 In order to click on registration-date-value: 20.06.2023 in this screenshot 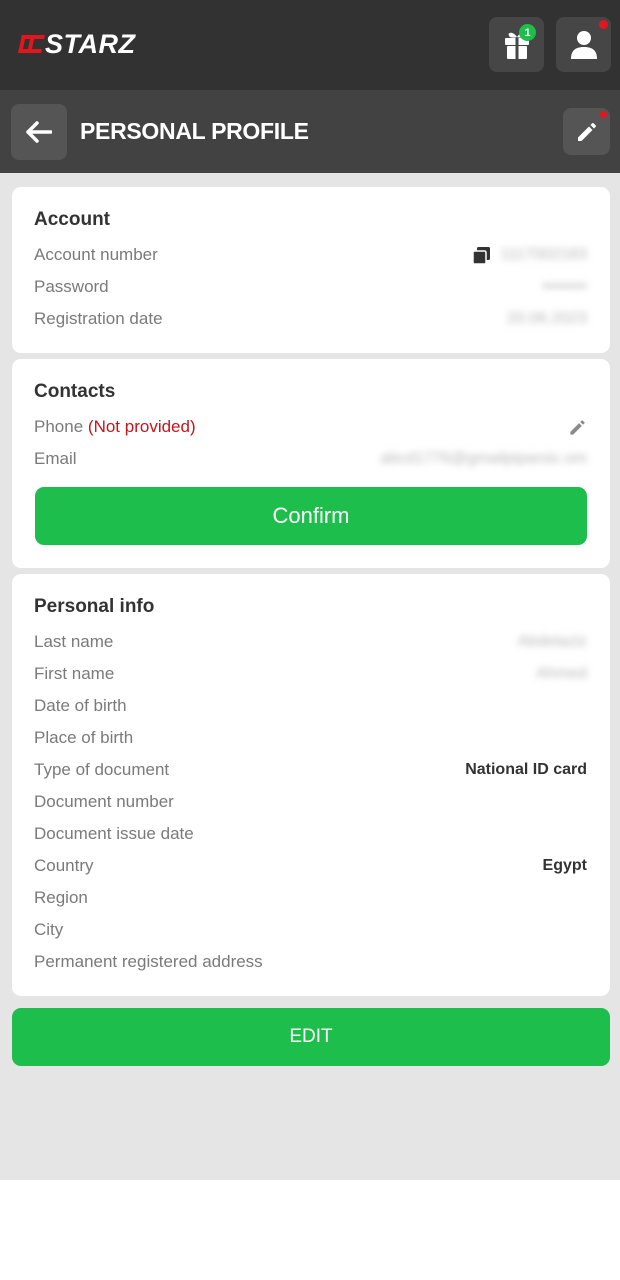, I will do `click(546, 318)`.